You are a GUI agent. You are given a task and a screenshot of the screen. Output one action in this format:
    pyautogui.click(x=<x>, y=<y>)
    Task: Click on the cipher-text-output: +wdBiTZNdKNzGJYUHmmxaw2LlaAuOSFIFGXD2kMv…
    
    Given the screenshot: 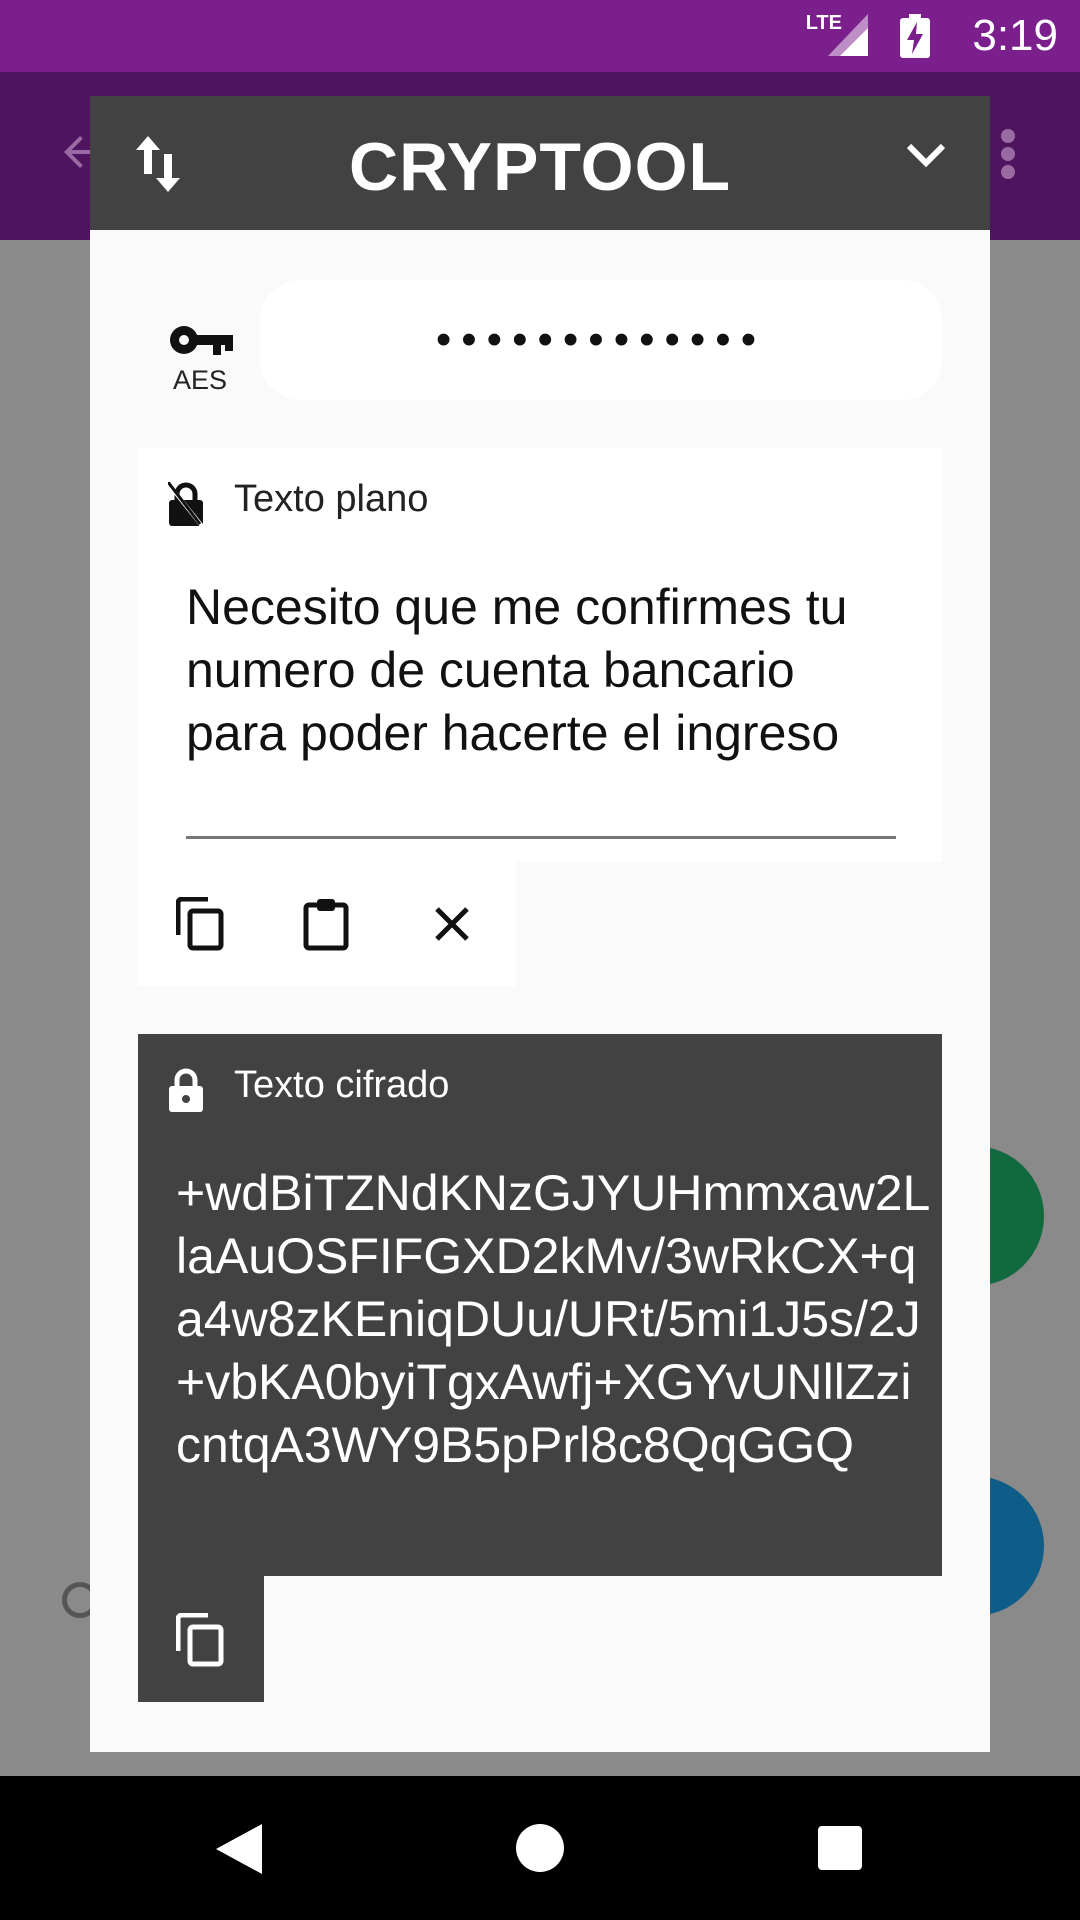 What is the action you would take?
    pyautogui.click(x=556, y=1319)
    